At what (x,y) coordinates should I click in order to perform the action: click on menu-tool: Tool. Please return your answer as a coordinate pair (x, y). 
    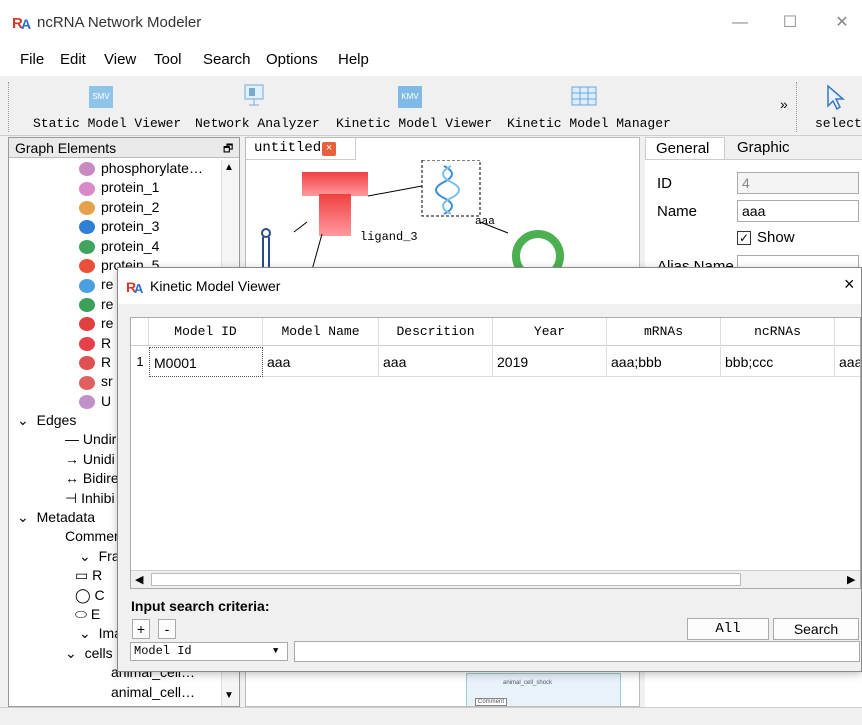
    Looking at the image, I should click on (168, 59).